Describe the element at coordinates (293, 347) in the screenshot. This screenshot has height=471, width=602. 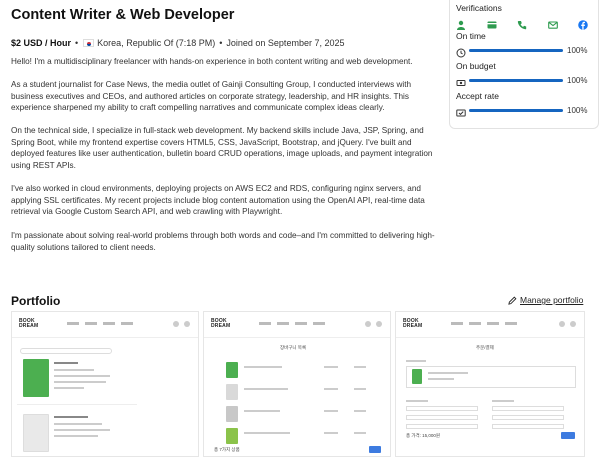
I see `thumbnail-heading: 장바구니 목록` at that location.